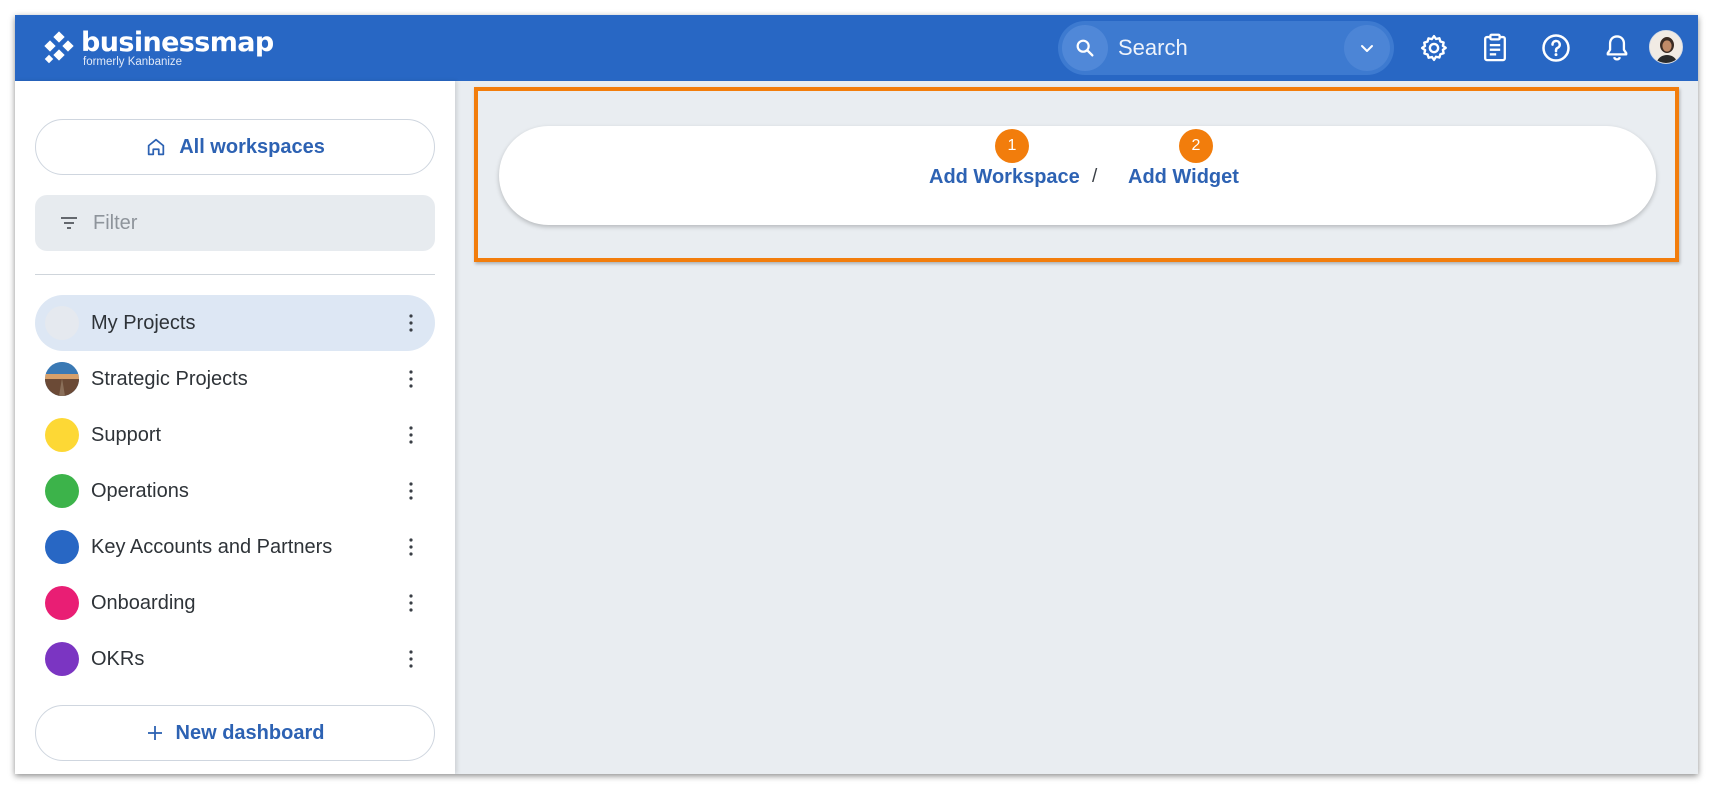 The width and height of the screenshot is (1716, 798). Describe the element at coordinates (1012, 146) in the screenshot. I see `step-badge-1: 1` at that location.